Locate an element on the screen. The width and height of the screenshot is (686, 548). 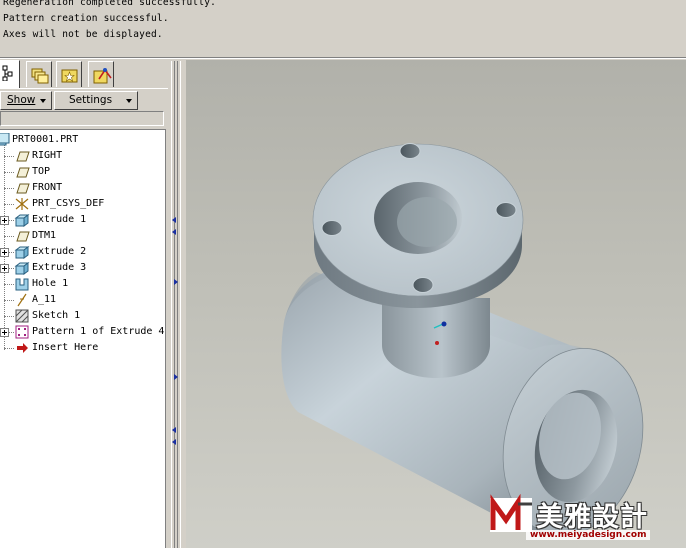
tree-item: Sketch 1 is located at coordinates (82, 316).